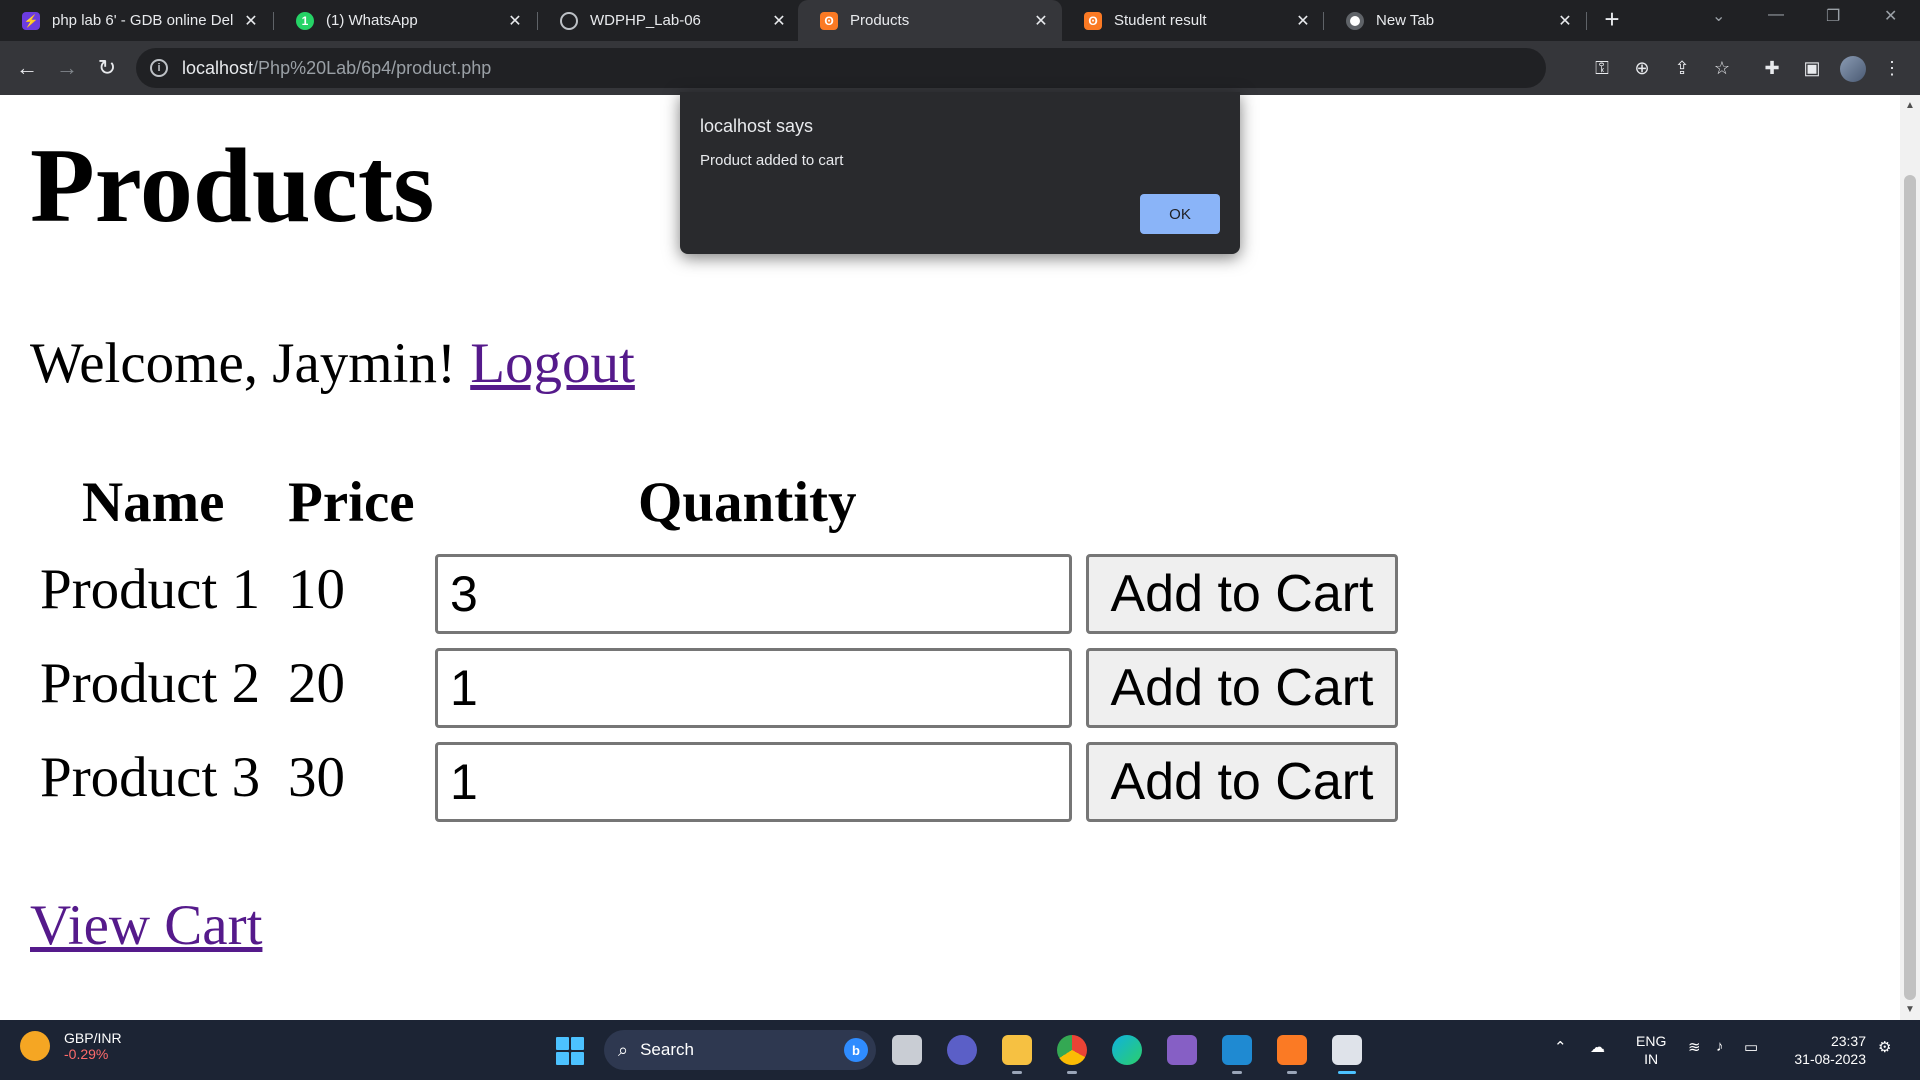  Describe the element at coordinates (159, 68) in the screenshot. I see `site-info-icon: i` at that location.